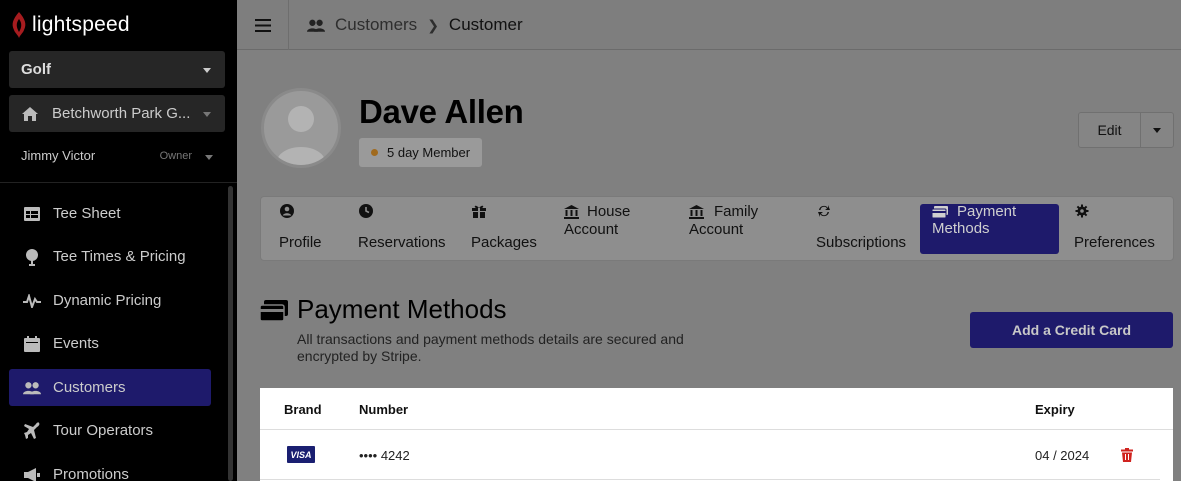 This screenshot has width=1181, height=481. I want to click on sidebar-item-tour-operators: Tour Operators, so click(110, 430).